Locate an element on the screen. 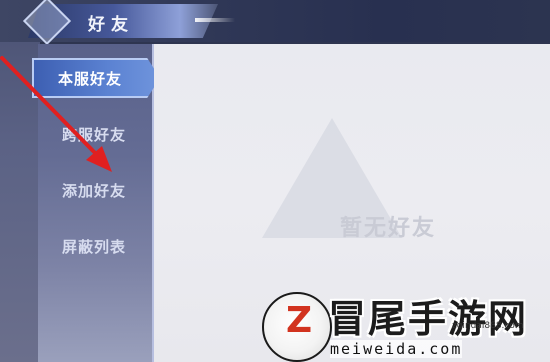  background-left is located at coordinates (20, 181).